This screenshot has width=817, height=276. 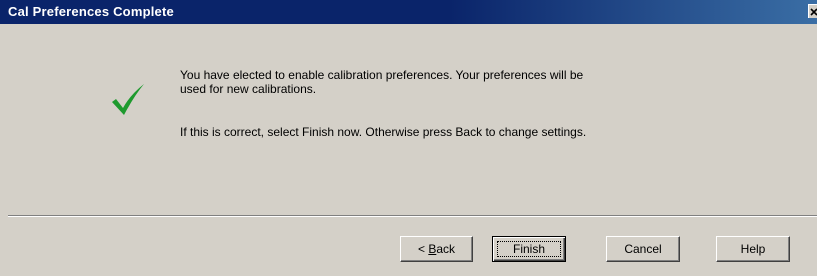 I want to click on help-button-label: Help, so click(x=753, y=249).